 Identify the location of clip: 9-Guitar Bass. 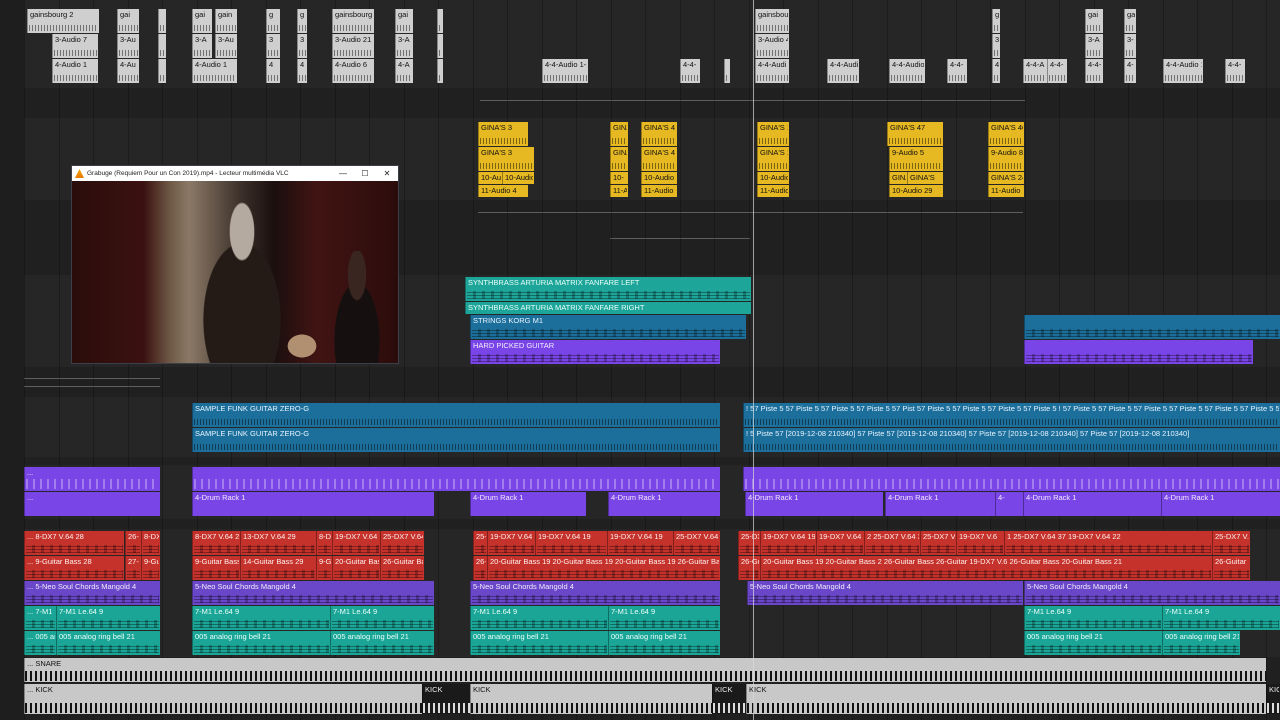
(216, 568).